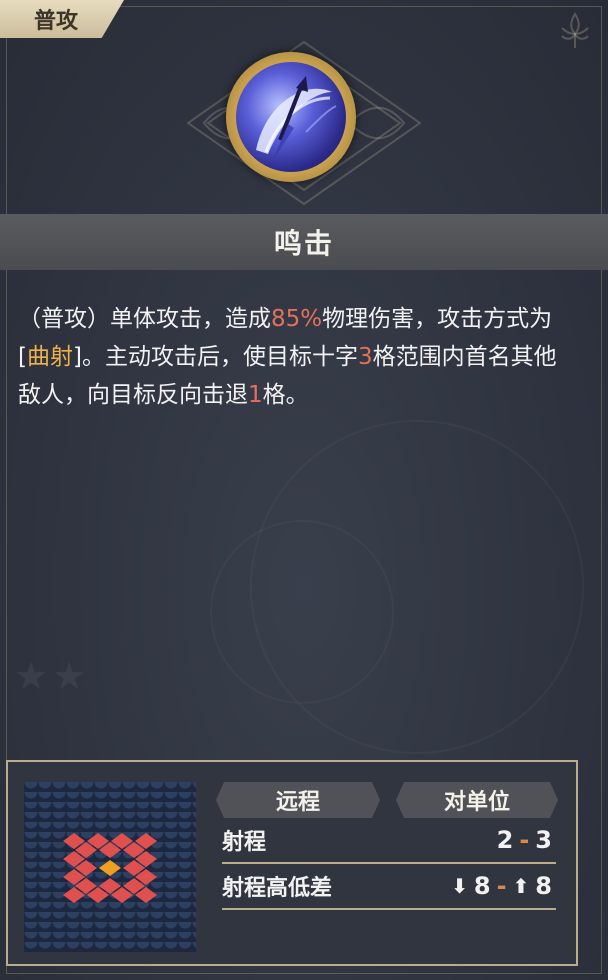 This screenshot has height=980, width=608. Describe the element at coordinates (521, 886) in the screenshot. I see `arrow-up-icon: ⬆` at that location.